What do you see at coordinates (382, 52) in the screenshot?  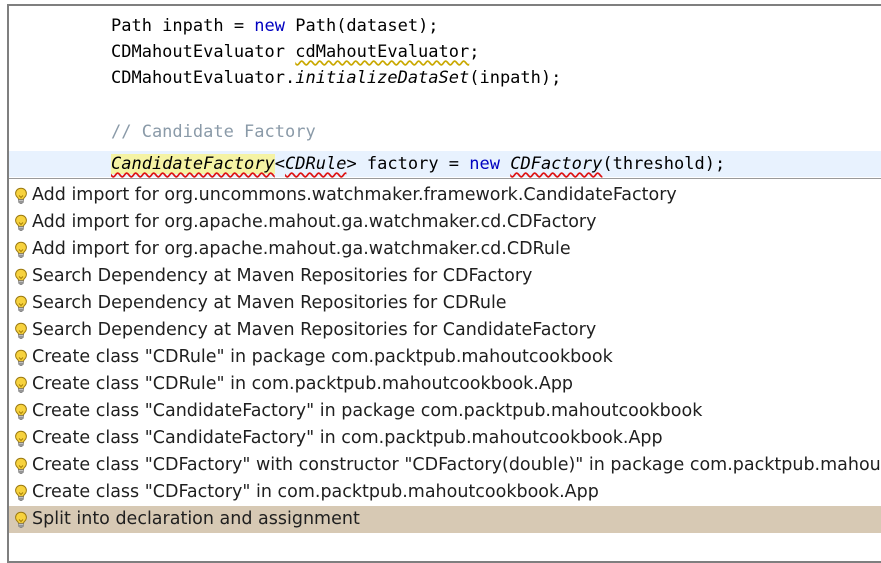 I see `code-token: cdMahoutEvaluator` at bounding box center [382, 52].